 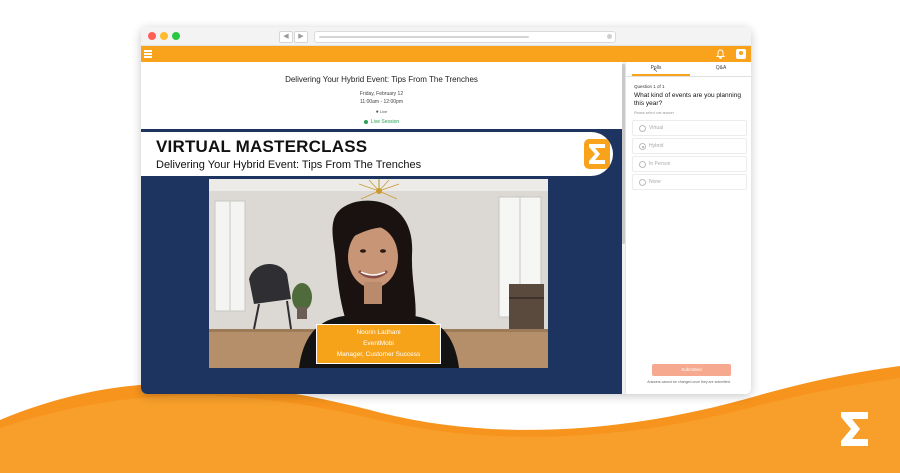 I want to click on live-status: Live Session, so click(x=381, y=122).